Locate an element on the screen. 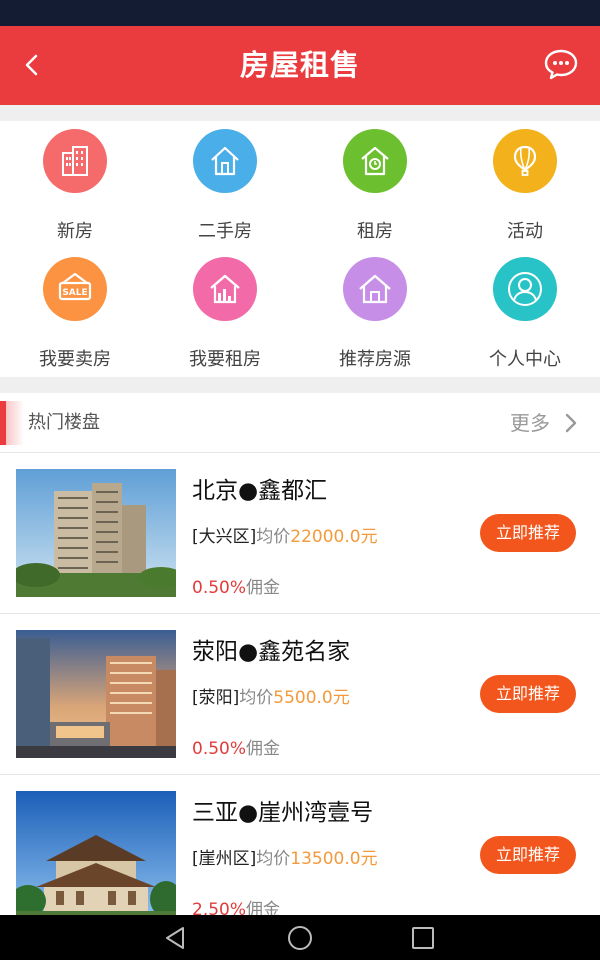 This screenshot has height=960, width=600. property-price-info: [荥阳]均价5500.0元 is located at coordinates (271, 695).